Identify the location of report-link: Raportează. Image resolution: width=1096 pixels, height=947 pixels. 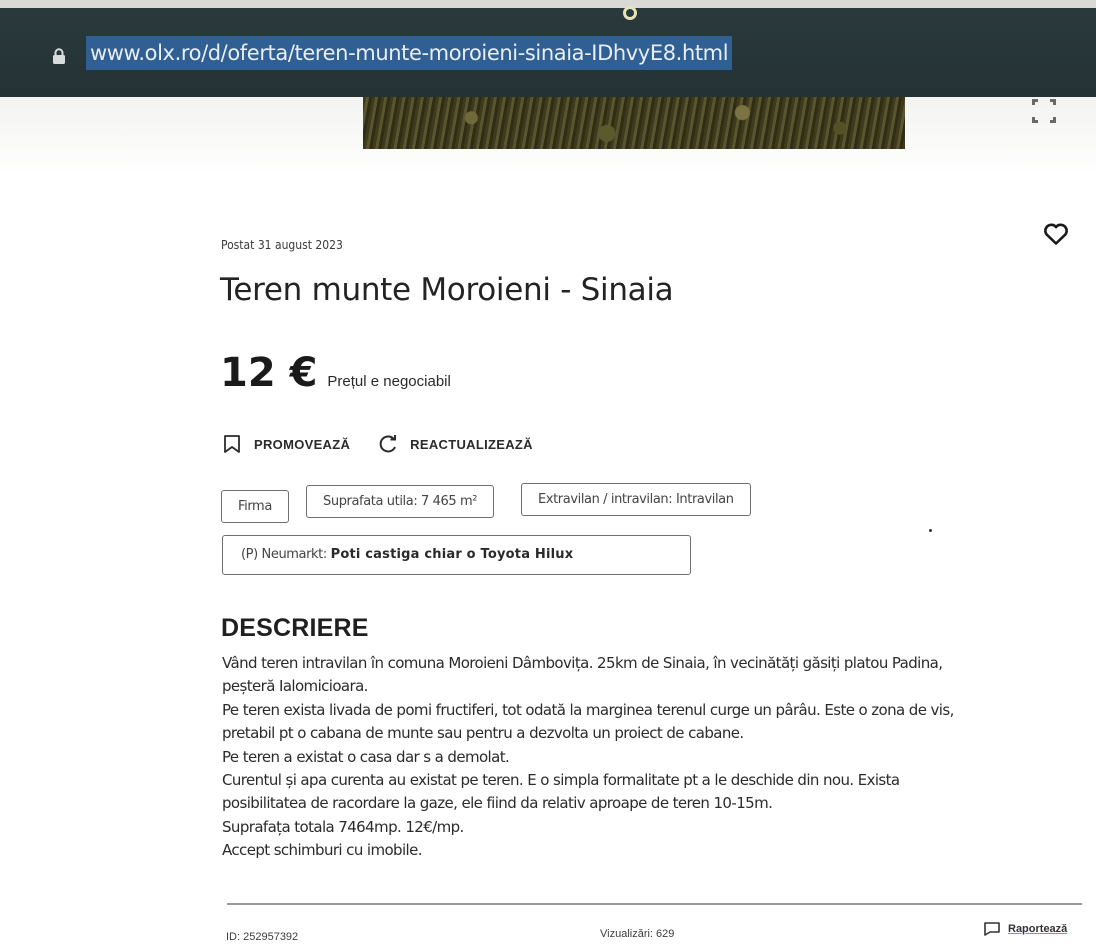
(1025, 929).